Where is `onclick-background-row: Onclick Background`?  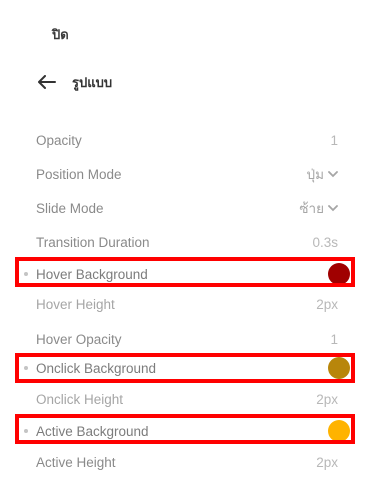 onclick-background-row: Onclick Background is located at coordinates (187, 368).